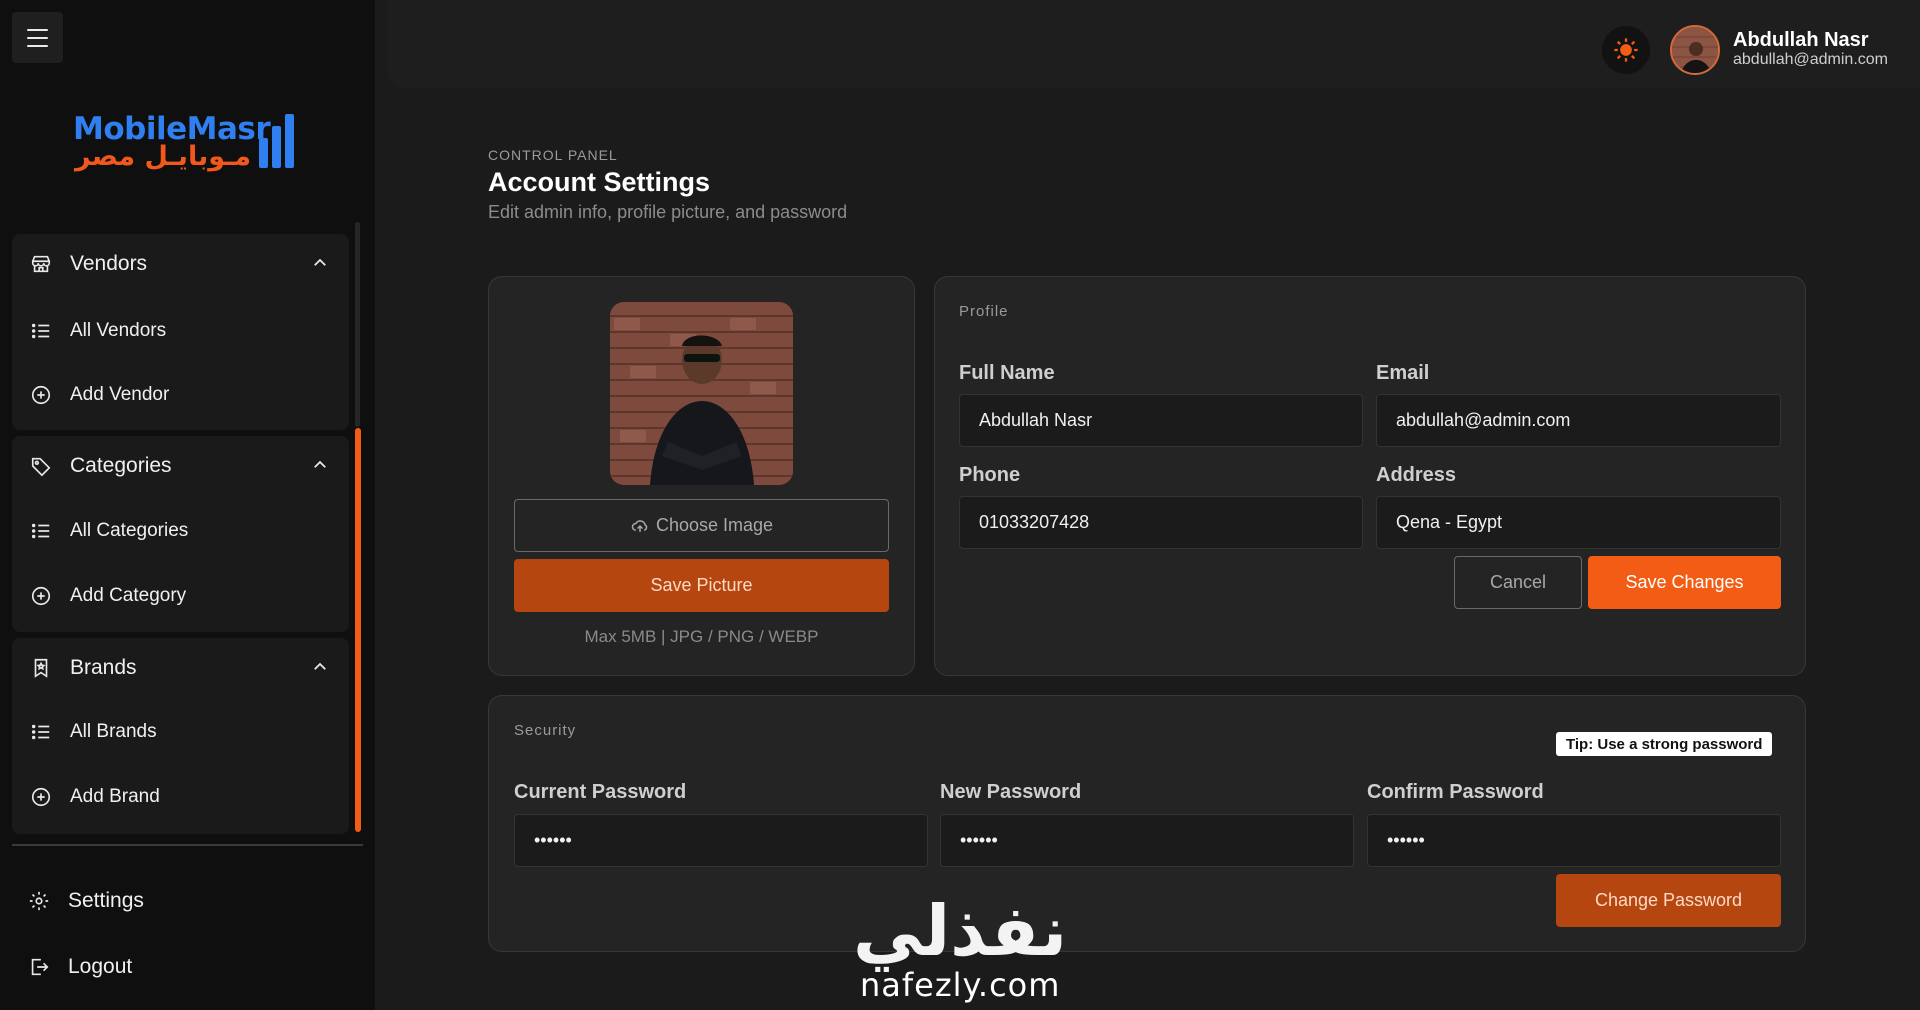  I want to click on full-name-input: Abdullah Nasr, so click(1161, 420).